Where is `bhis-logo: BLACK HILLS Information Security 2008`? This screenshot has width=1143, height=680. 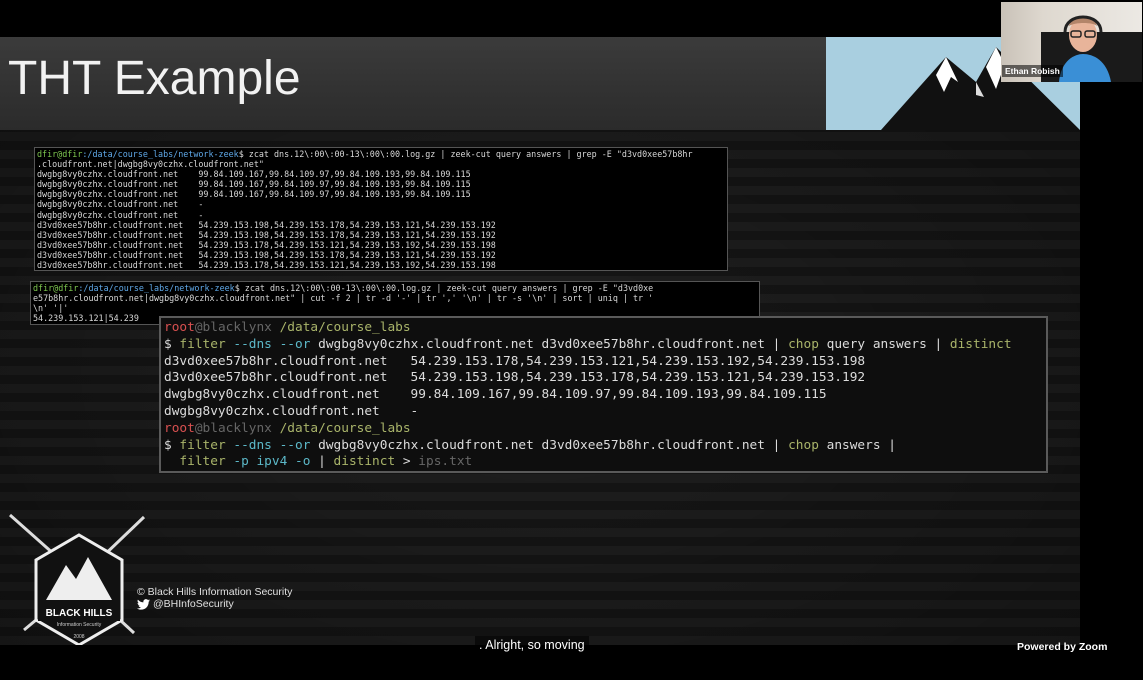
bhis-logo: BLACK HILLS Information Security 2008 is located at coordinates (79, 575).